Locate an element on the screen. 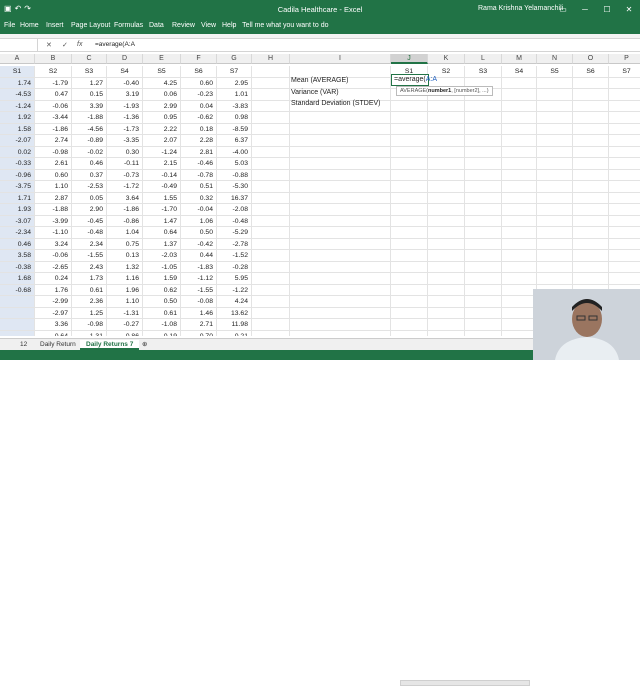 Image resolution: width=640 pixels, height=686 pixels. tab-formulas: Formulas is located at coordinates (128, 25).